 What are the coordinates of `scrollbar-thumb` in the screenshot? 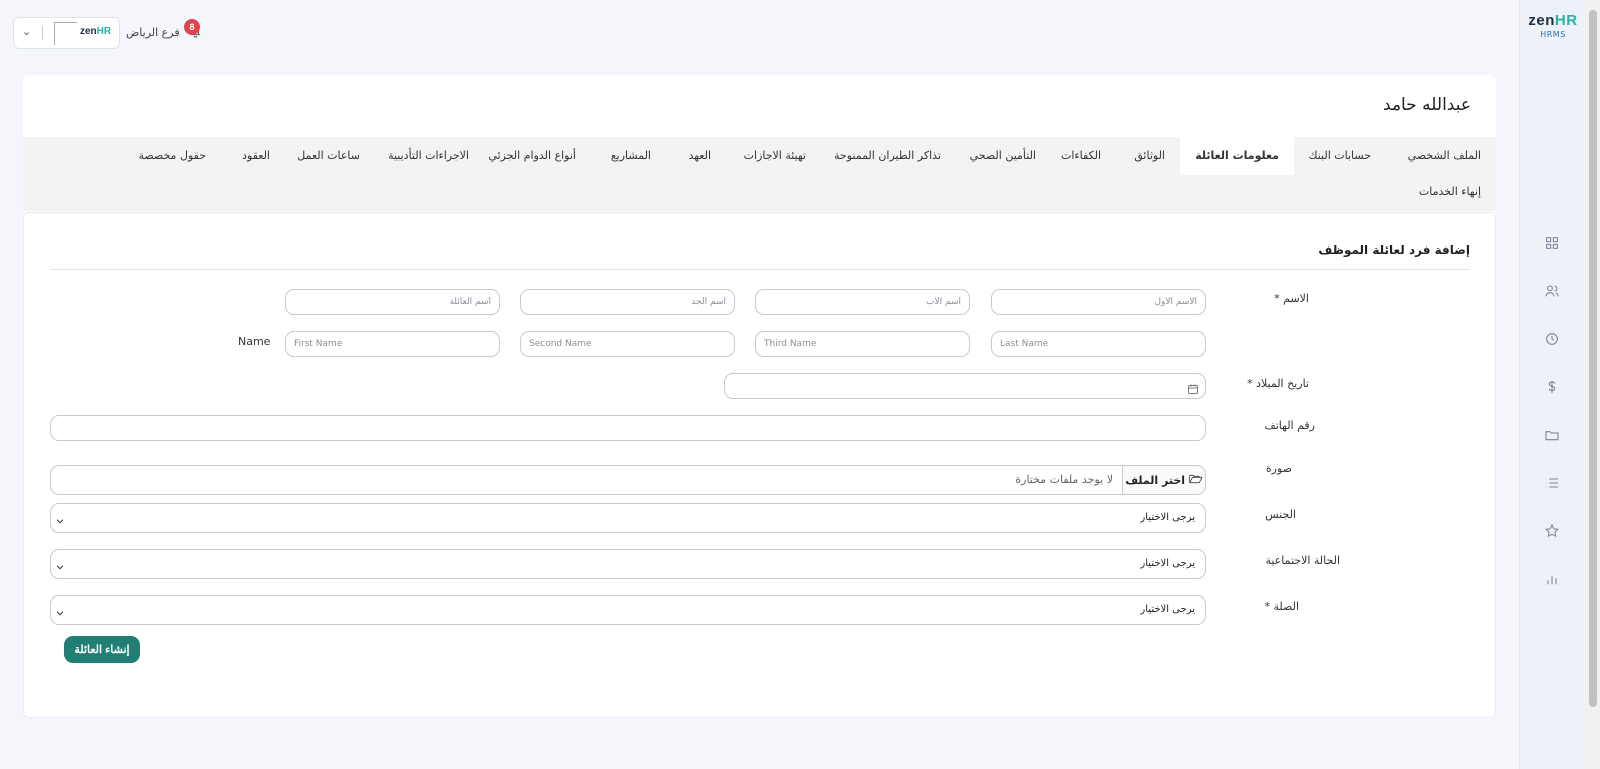 It's located at (1593, 358).